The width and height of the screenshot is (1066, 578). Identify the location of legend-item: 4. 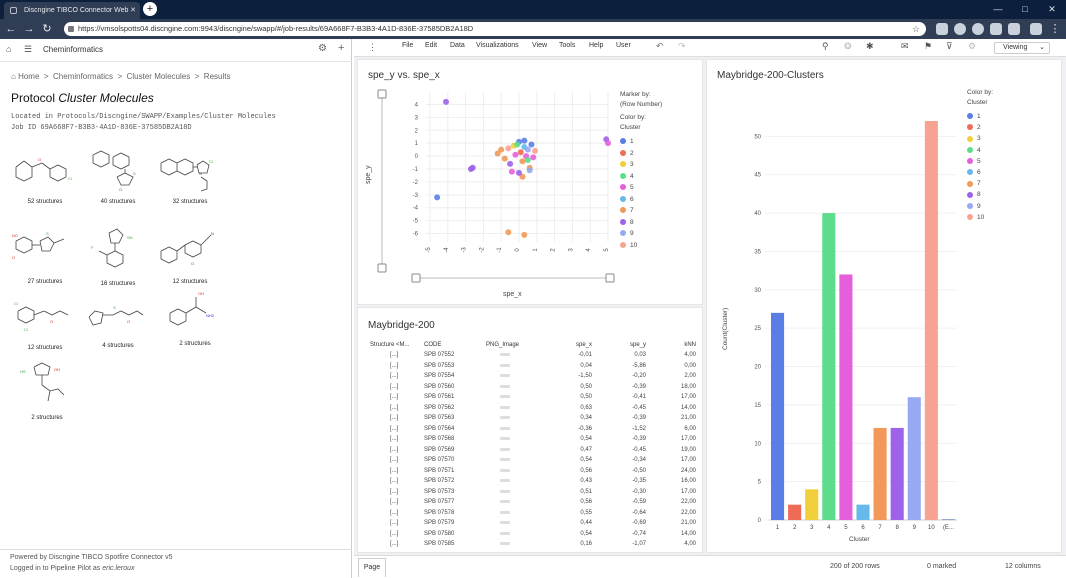
(641, 177).